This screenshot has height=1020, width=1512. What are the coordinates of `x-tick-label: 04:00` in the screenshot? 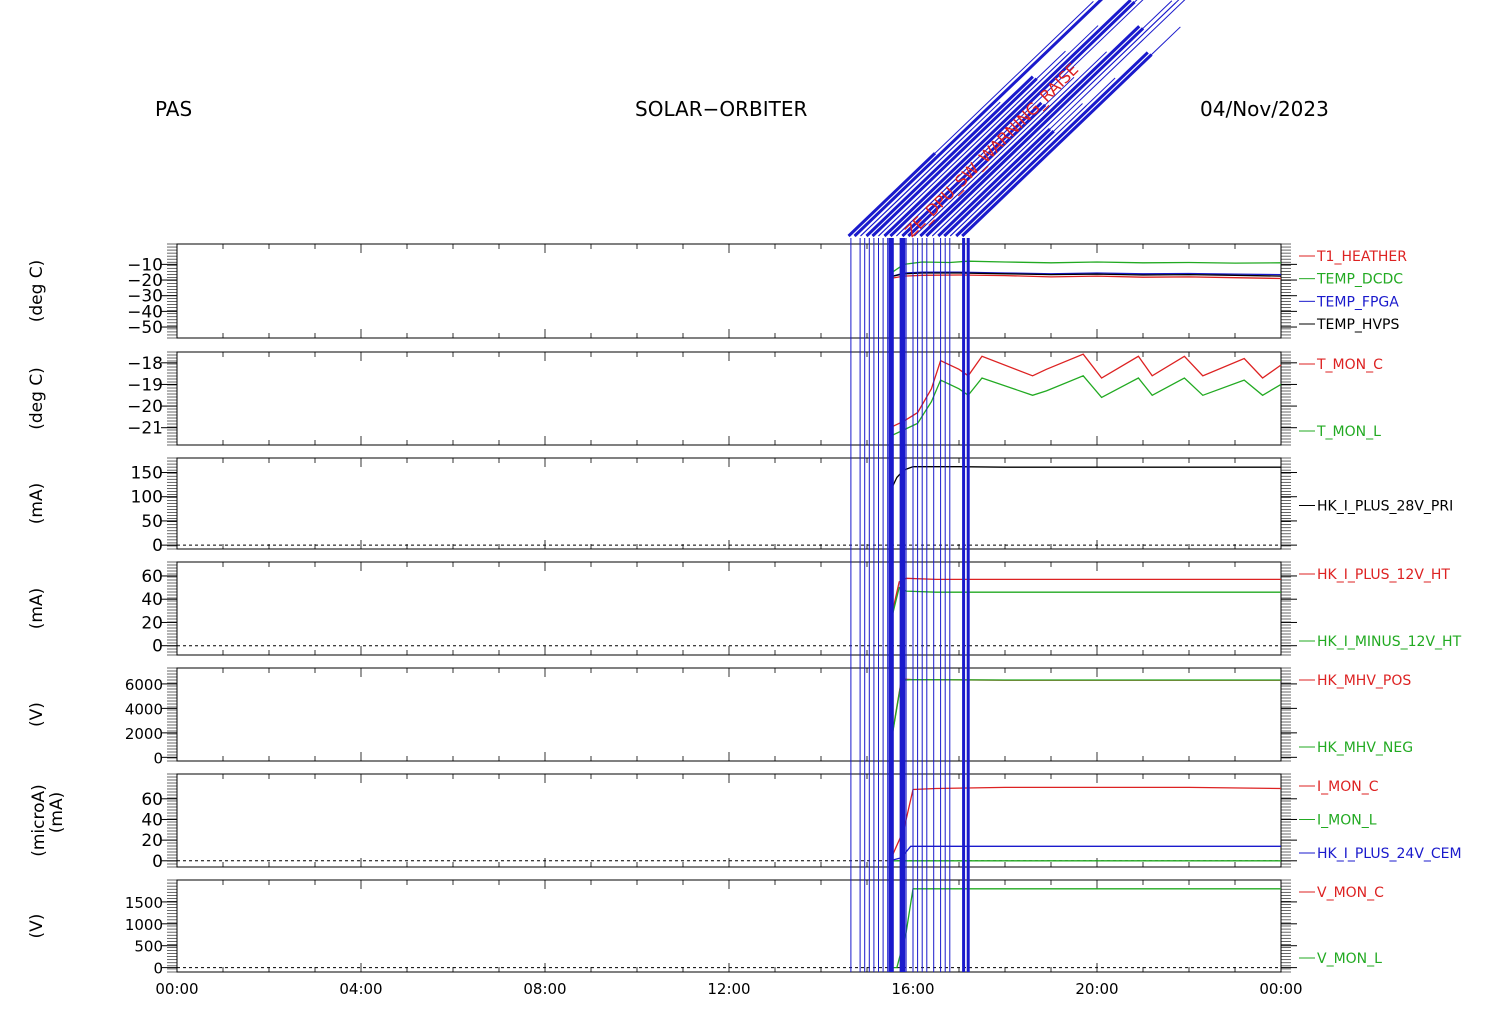 It's located at (360, 989).